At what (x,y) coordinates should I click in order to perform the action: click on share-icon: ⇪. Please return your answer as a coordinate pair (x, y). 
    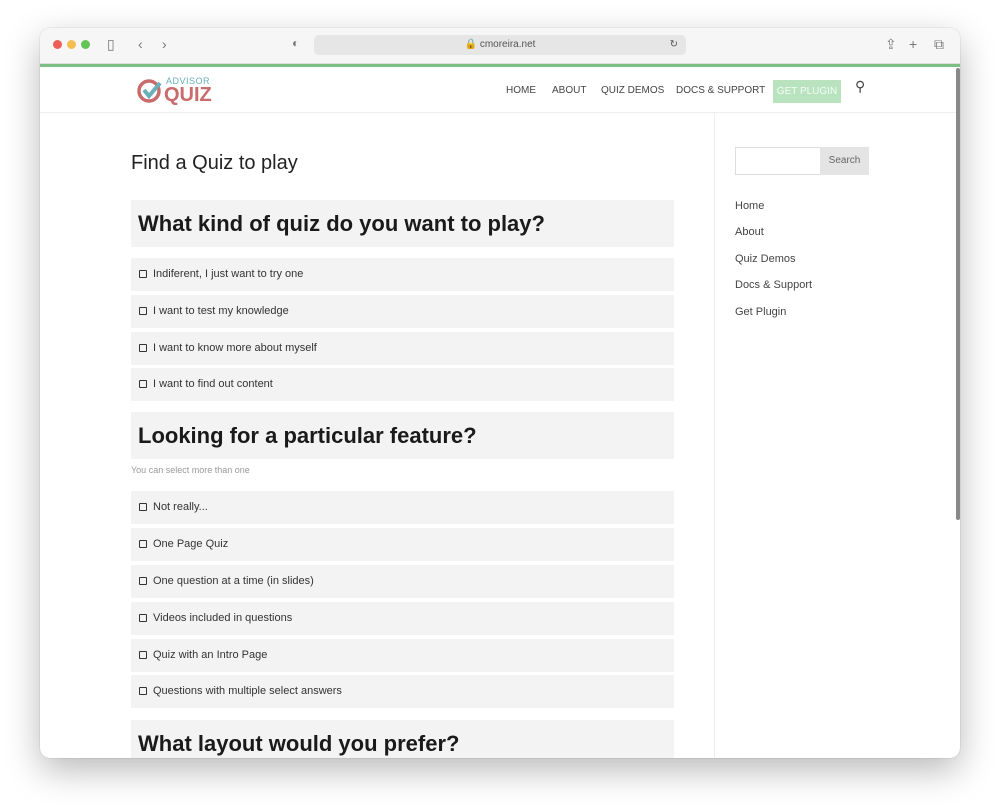
    Looking at the image, I should click on (891, 44).